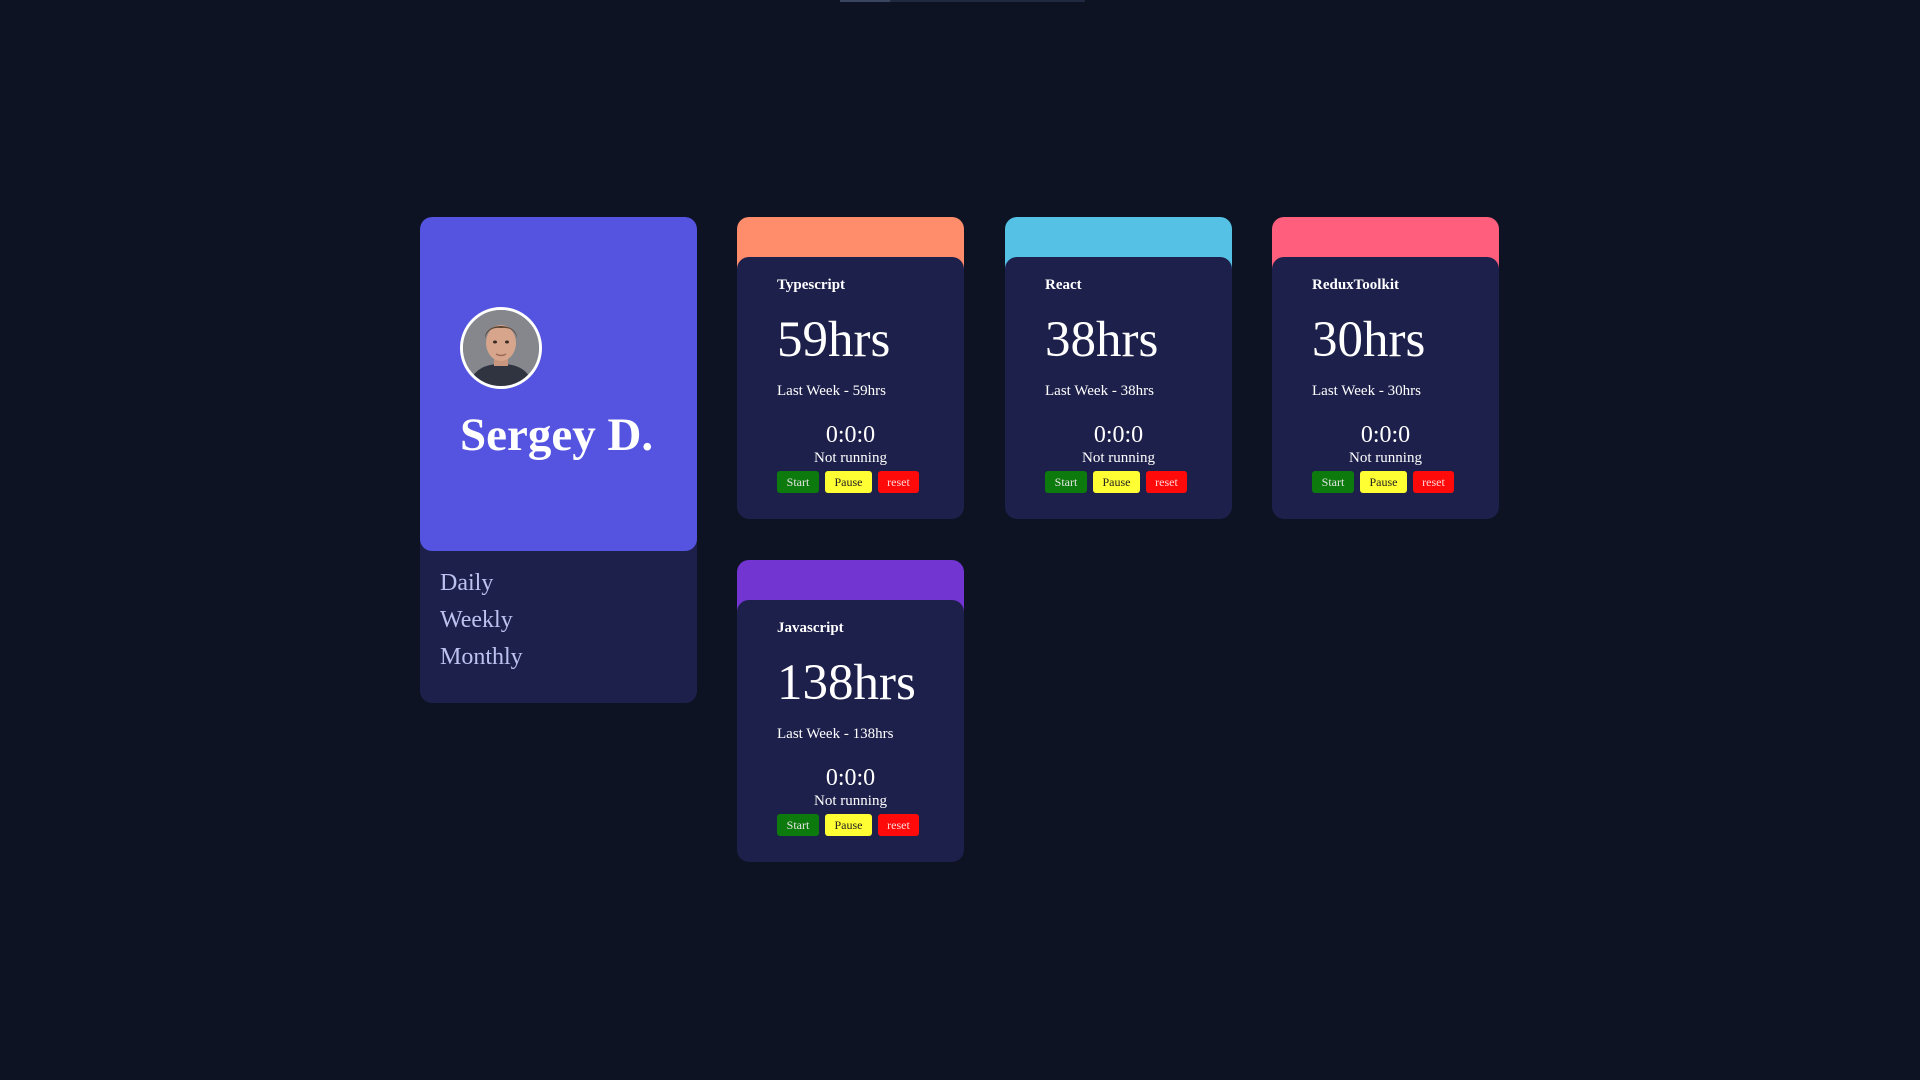 Image resolution: width=1920 pixels, height=1080 pixels. What do you see at coordinates (846, 683) in the screenshot?
I see `card-hours: 138hrs` at bounding box center [846, 683].